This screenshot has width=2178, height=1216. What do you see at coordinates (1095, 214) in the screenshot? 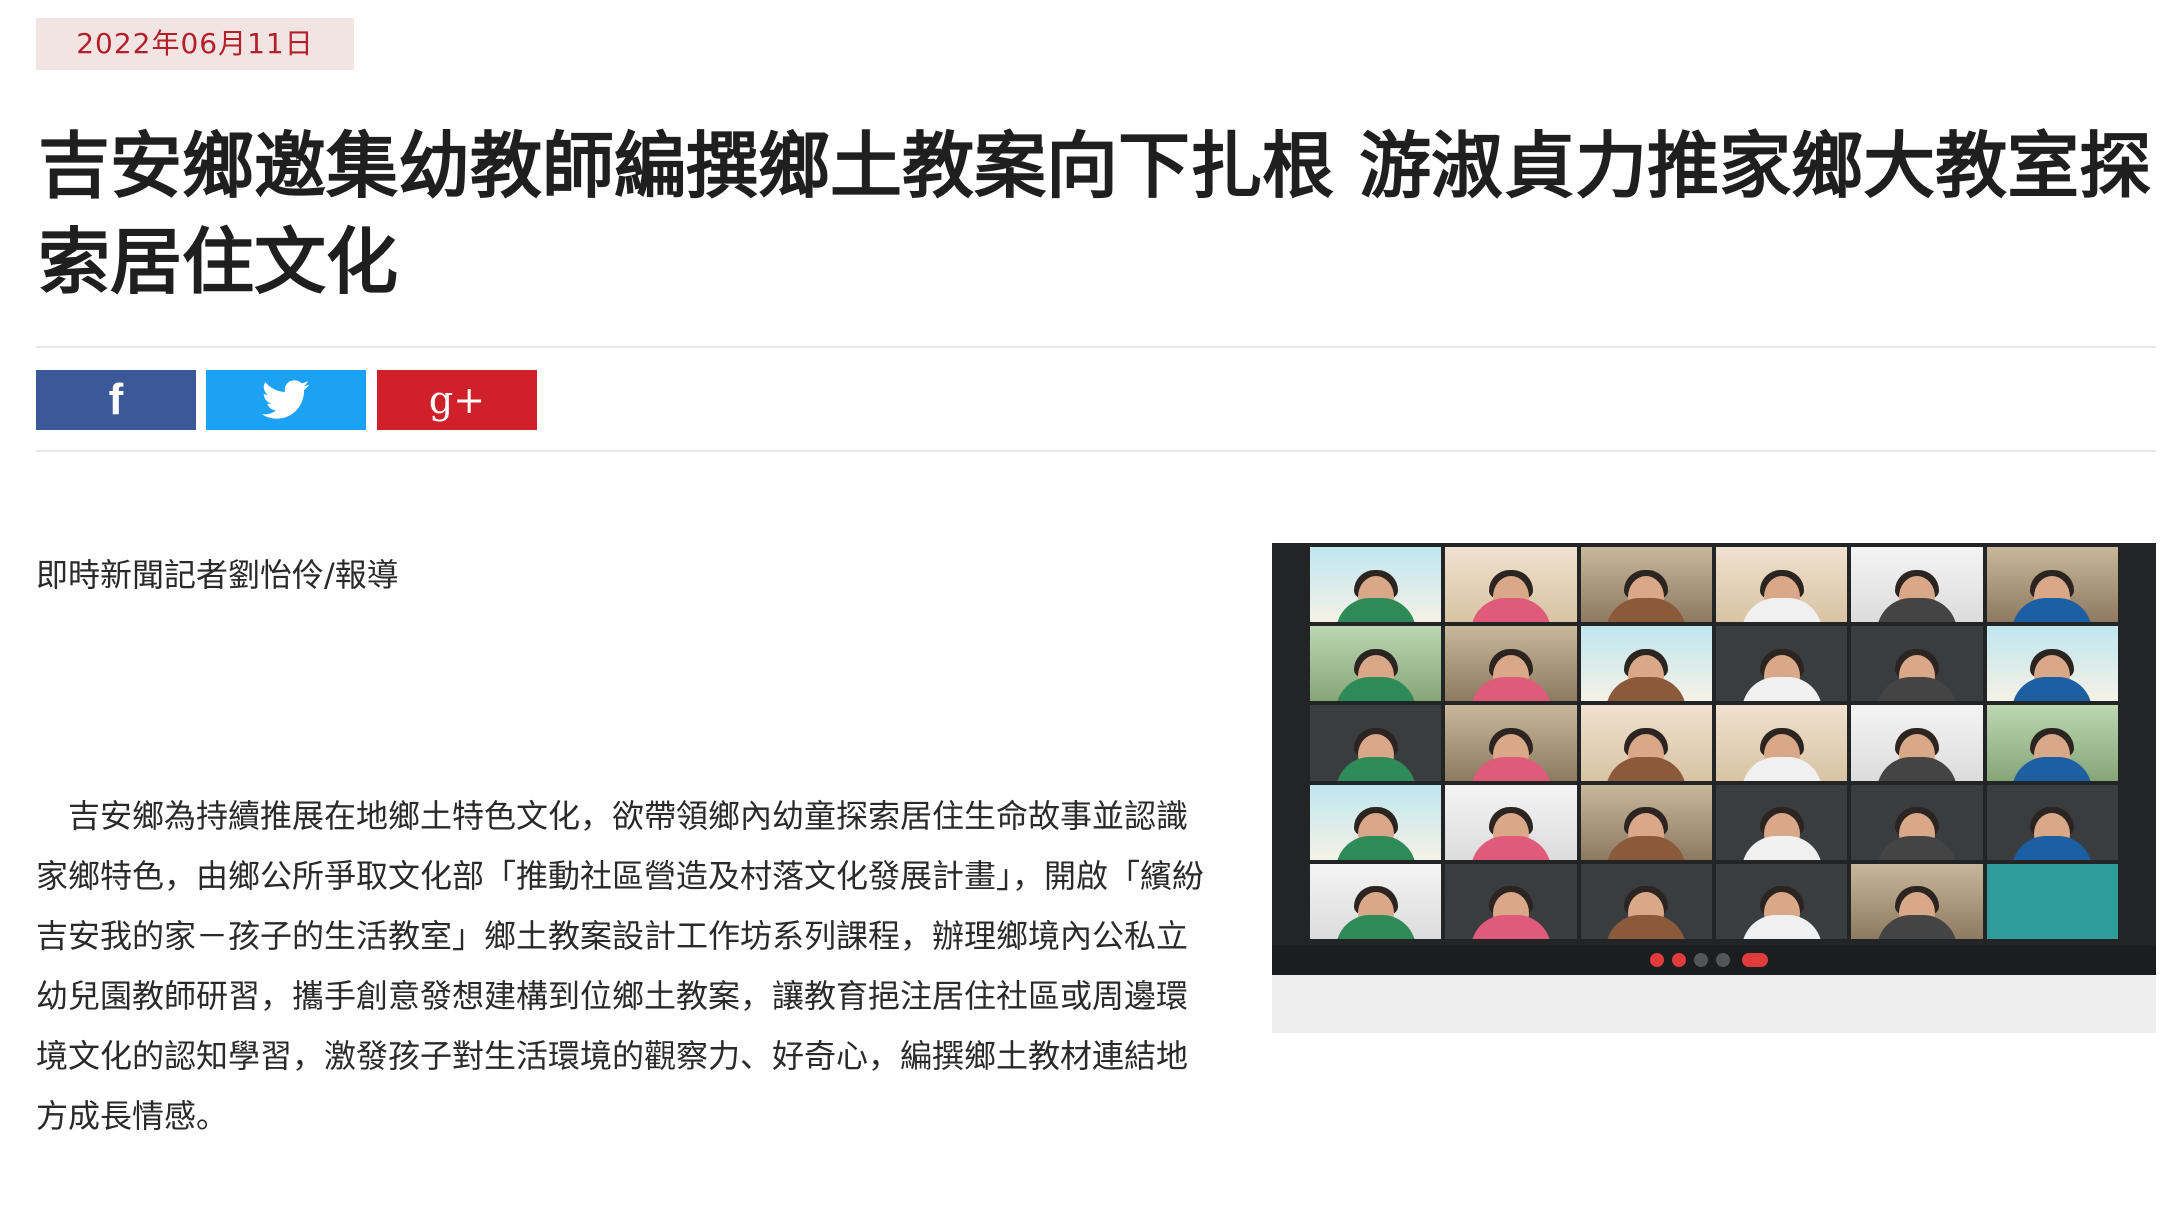
I see `article-title: 吉安鄉邀集幼教師編撰鄉土教案向下扎根 游淑貞力推家鄉大教室探索居住文化` at bounding box center [1095, 214].